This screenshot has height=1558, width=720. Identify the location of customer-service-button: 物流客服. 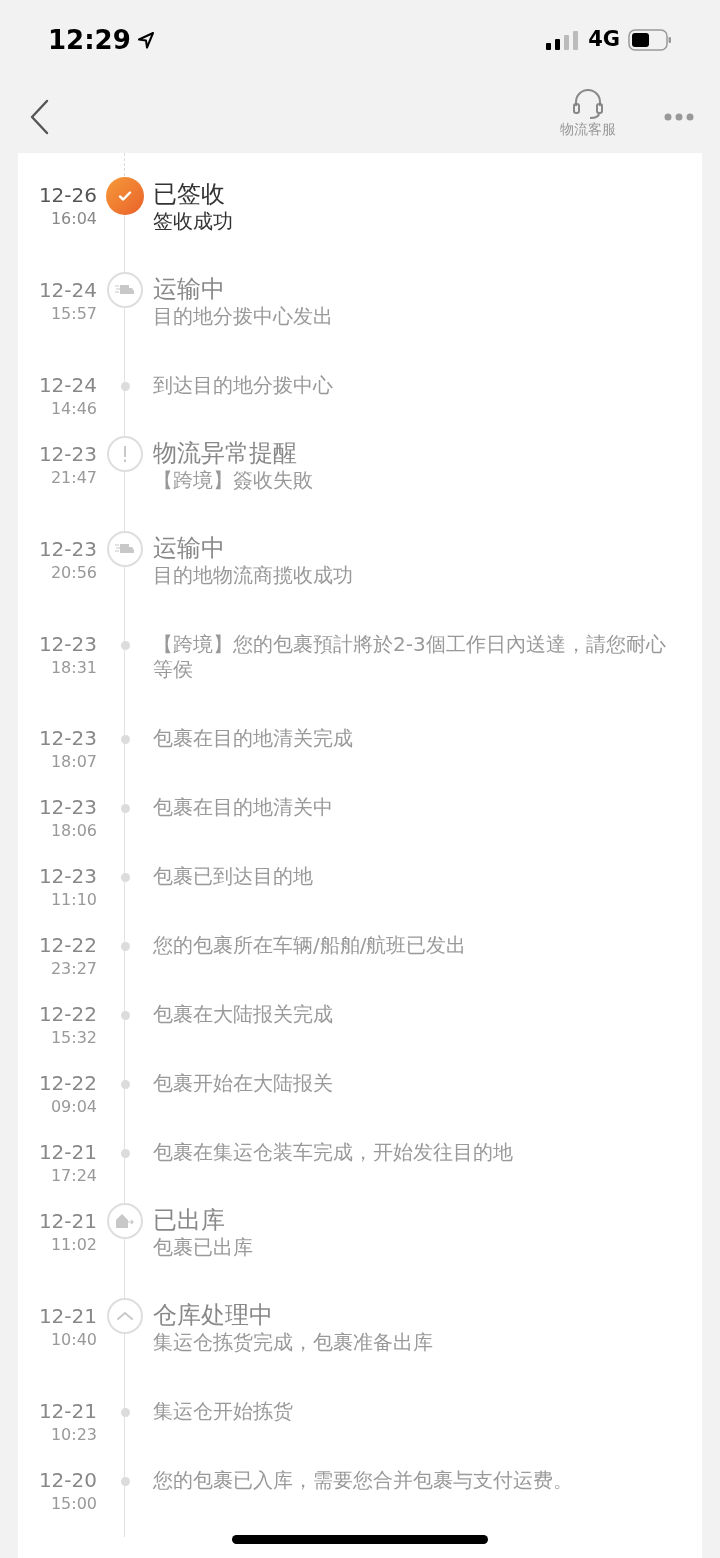
(588, 112).